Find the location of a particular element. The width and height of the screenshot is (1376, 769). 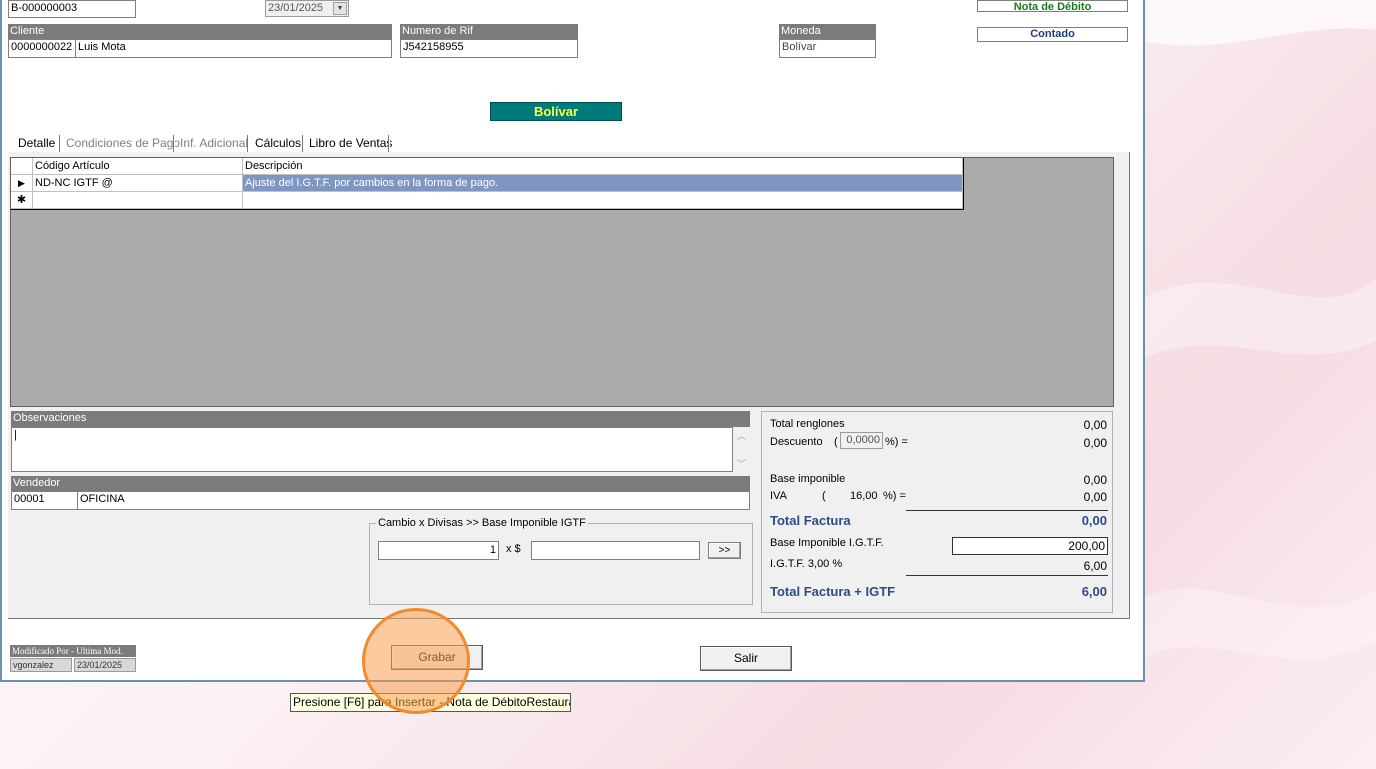

discount-percent-input: 0,0000 is located at coordinates (861, 440).